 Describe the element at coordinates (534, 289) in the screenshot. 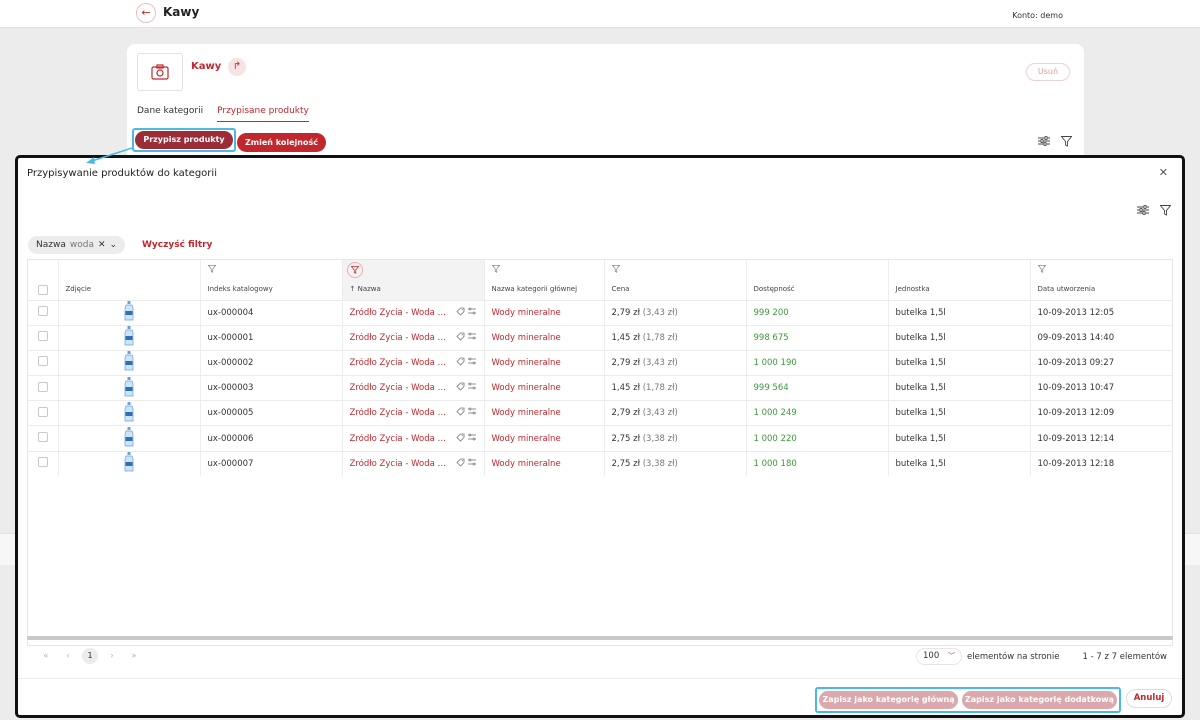

I see `col-main-category-label: Nazwa kategorii głównej` at that location.